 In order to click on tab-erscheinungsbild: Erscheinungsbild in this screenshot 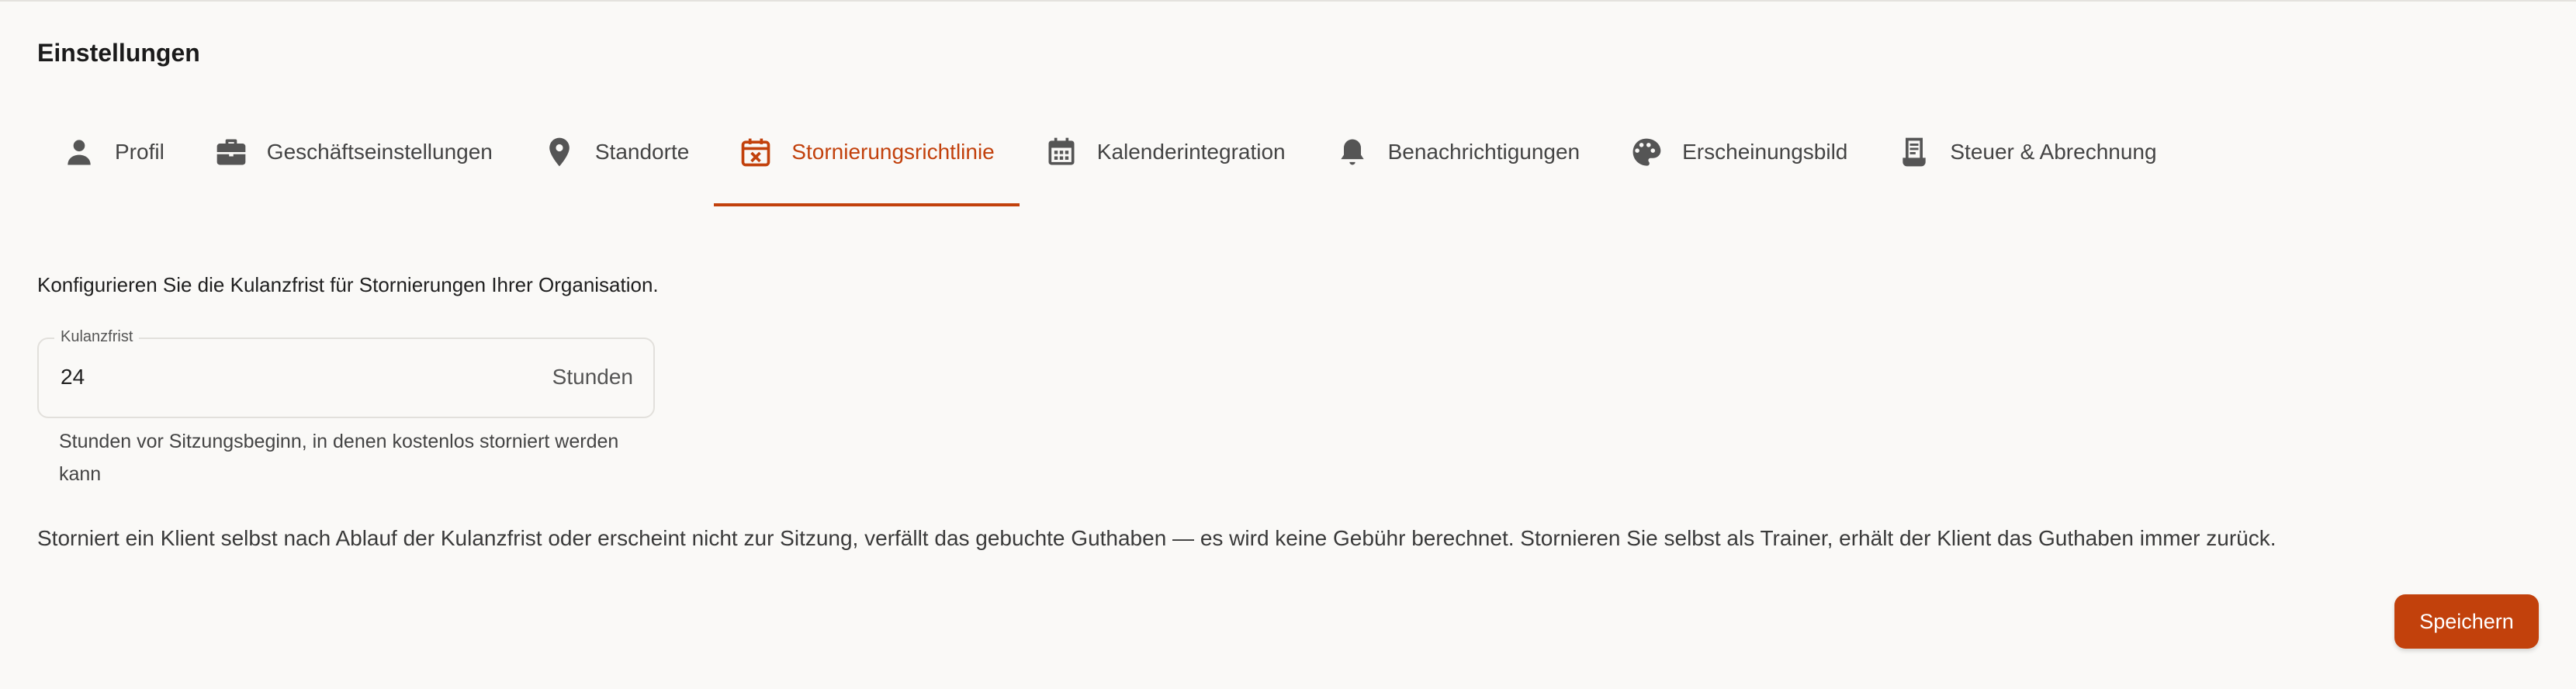, I will do `click(1738, 152)`.